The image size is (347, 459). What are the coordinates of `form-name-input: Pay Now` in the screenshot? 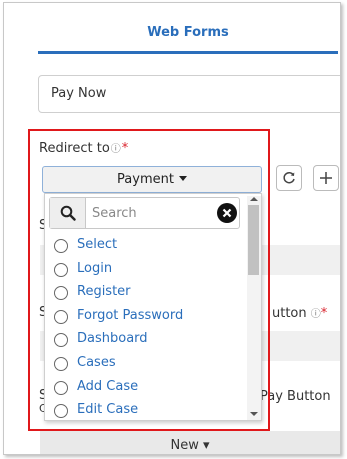 It's located at (189, 94).